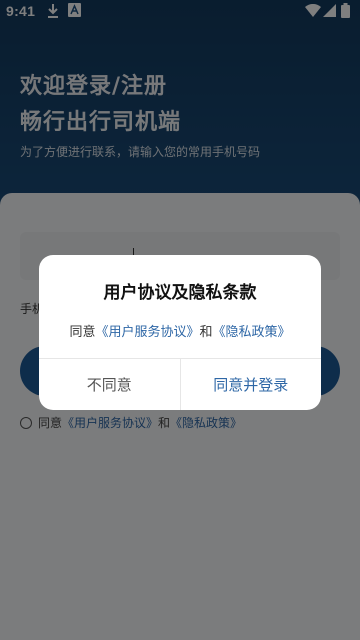  Describe the element at coordinates (251, 384) in the screenshot. I see `agree-and-login-button: 同意并登录` at that location.